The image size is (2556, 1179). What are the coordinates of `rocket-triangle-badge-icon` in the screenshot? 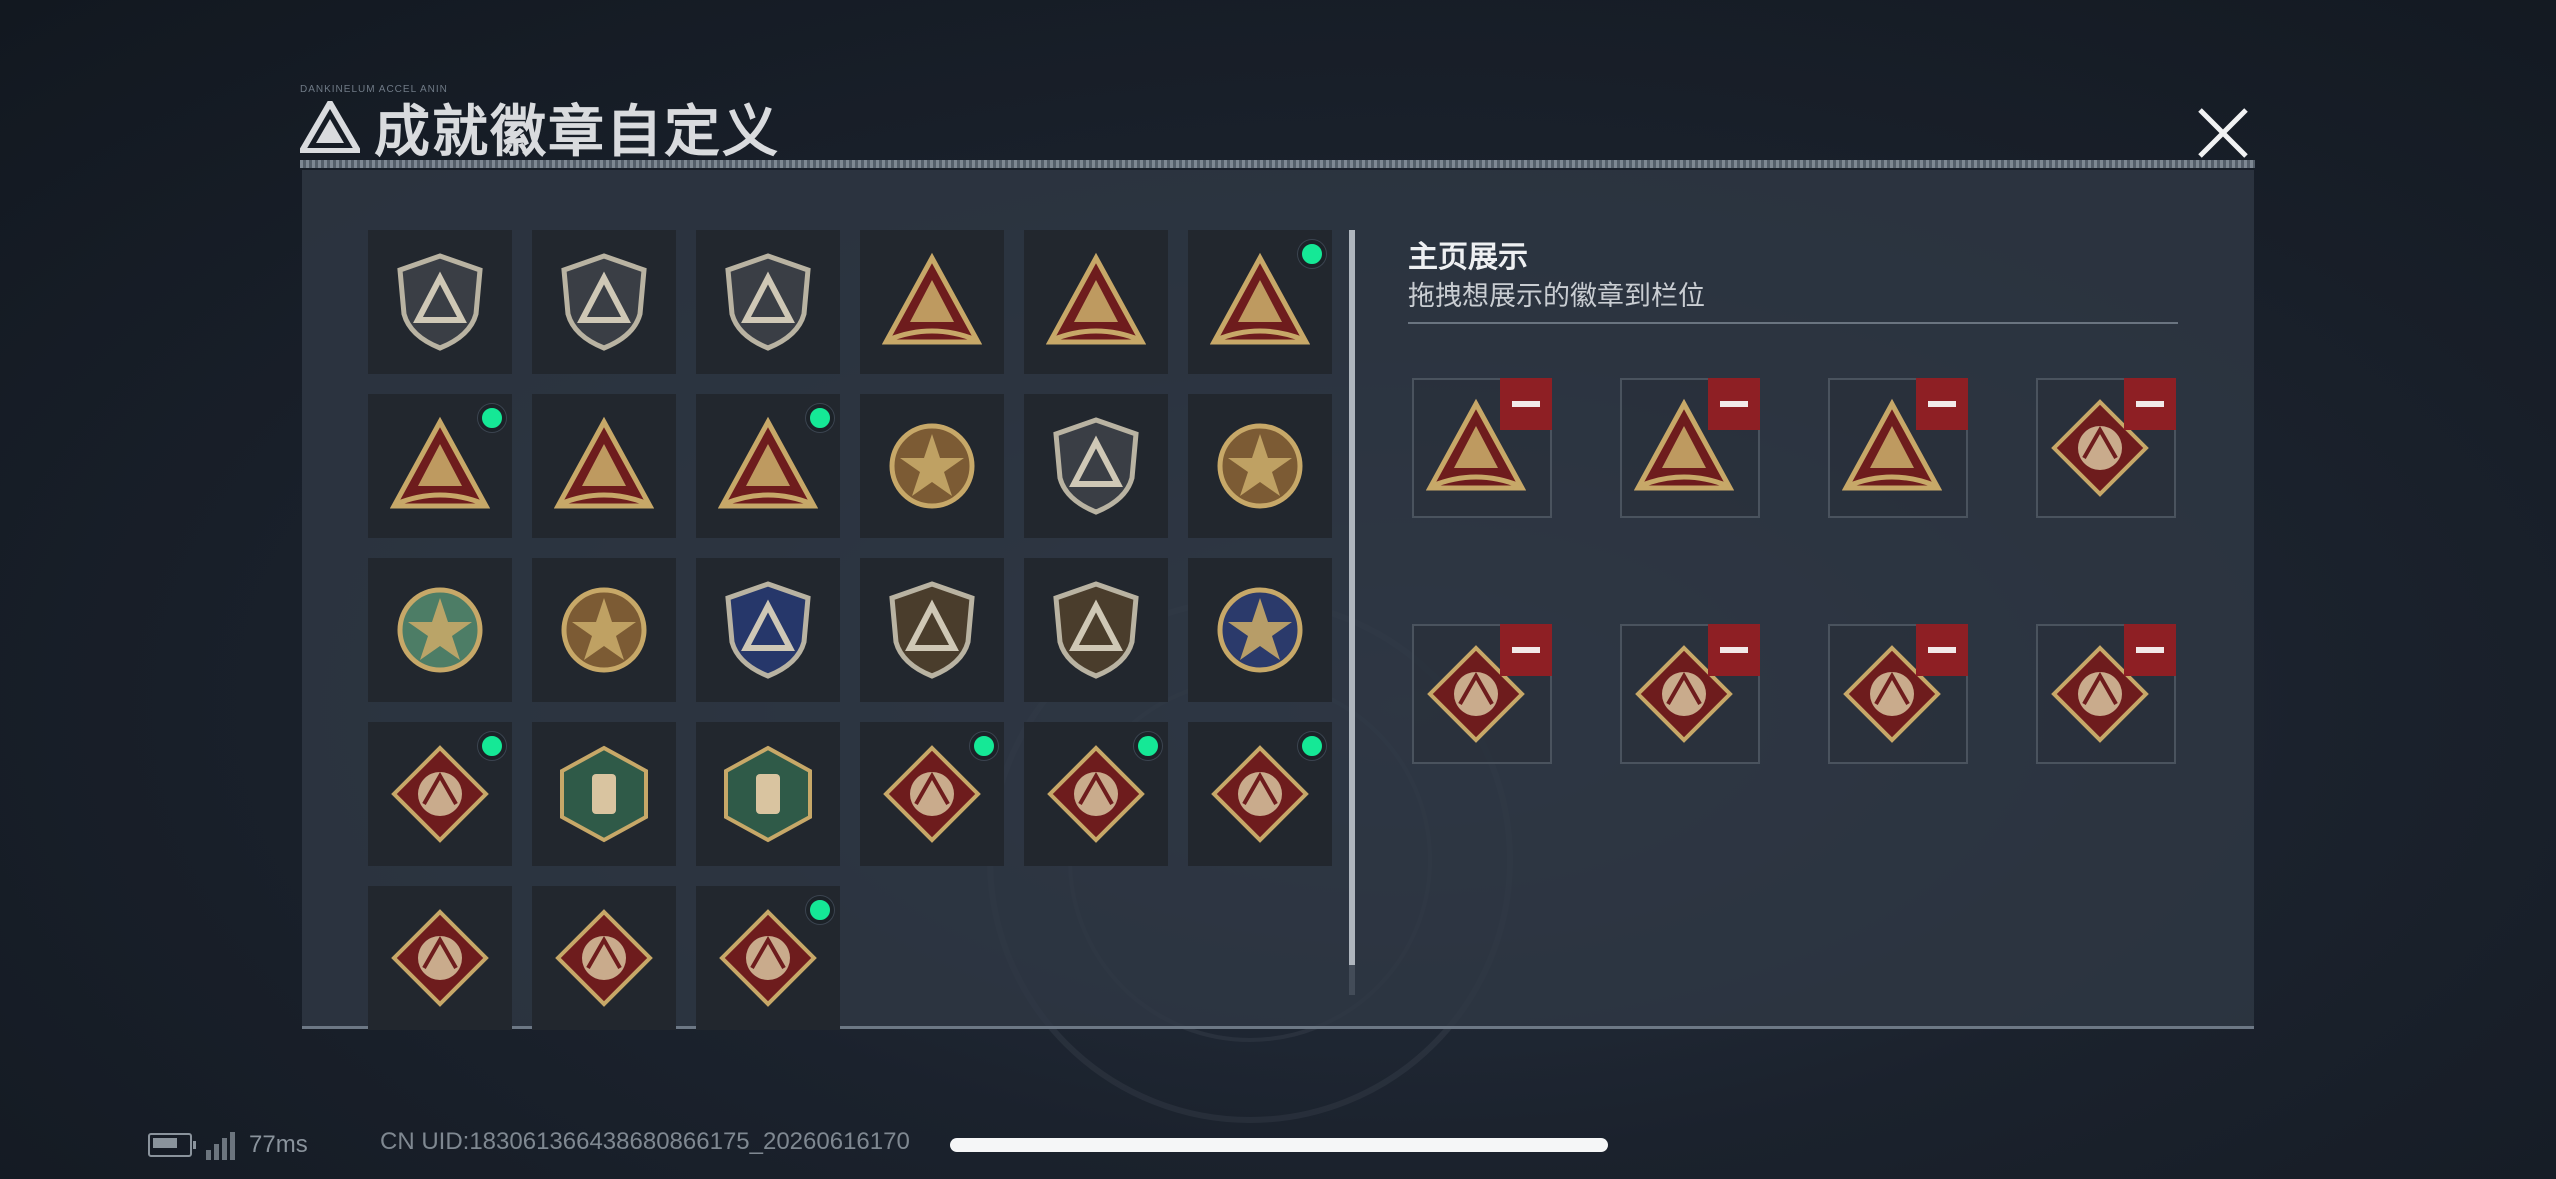 It's located at (768, 466).